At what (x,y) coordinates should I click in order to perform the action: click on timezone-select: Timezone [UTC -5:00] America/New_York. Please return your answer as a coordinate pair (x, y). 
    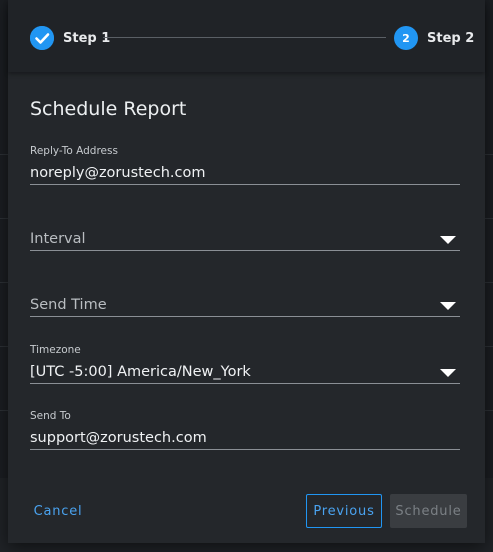
    Looking at the image, I should click on (245, 364).